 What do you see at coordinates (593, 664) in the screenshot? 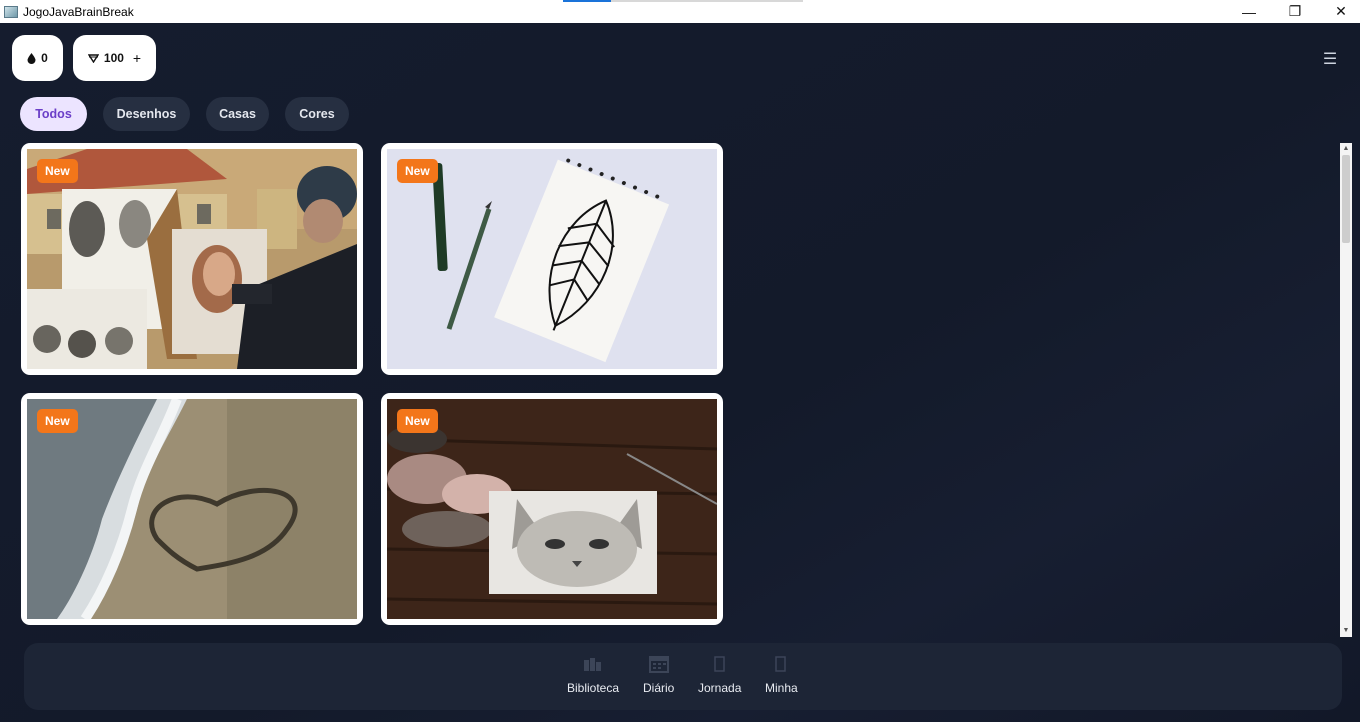
I see `library-icon` at bounding box center [593, 664].